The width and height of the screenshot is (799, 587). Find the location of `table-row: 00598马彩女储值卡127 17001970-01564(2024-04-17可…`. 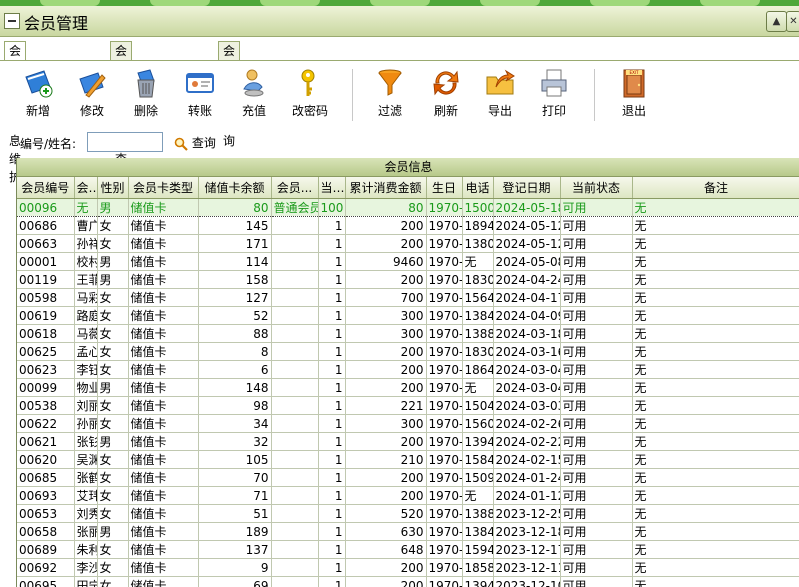

table-row: 00598马彩女储值卡127 17001970-01564(2024-04-17可… is located at coordinates (408, 297).